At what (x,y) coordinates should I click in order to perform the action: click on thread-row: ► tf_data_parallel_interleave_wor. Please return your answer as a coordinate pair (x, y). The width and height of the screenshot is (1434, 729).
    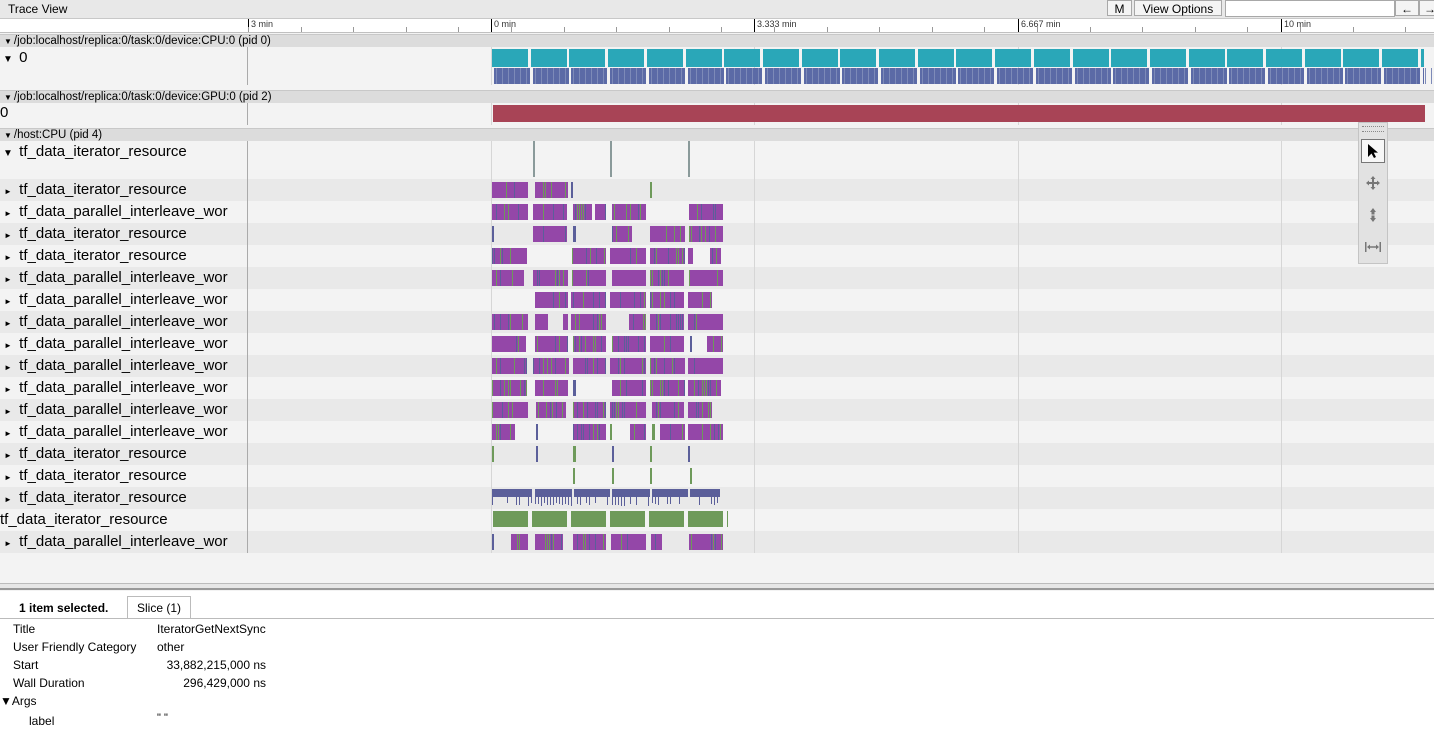
    Looking at the image, I should click on (717, 344).